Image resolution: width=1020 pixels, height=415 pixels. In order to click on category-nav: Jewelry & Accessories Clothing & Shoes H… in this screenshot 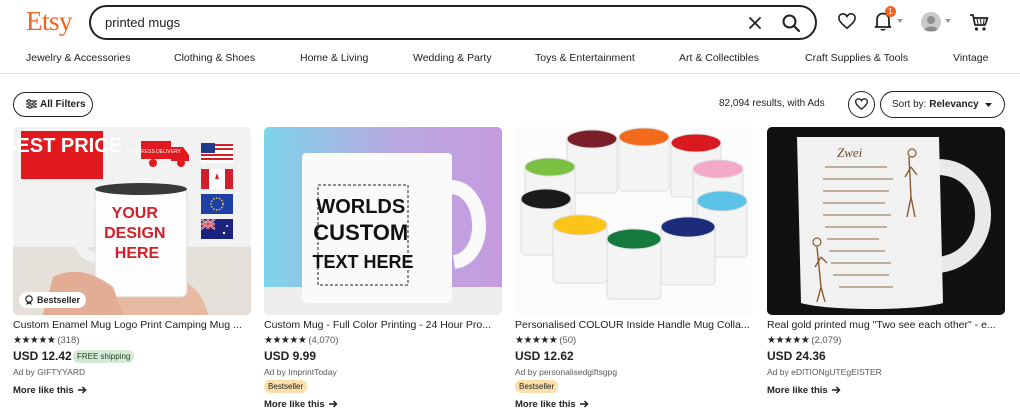, I will do `click(510, 59)`.